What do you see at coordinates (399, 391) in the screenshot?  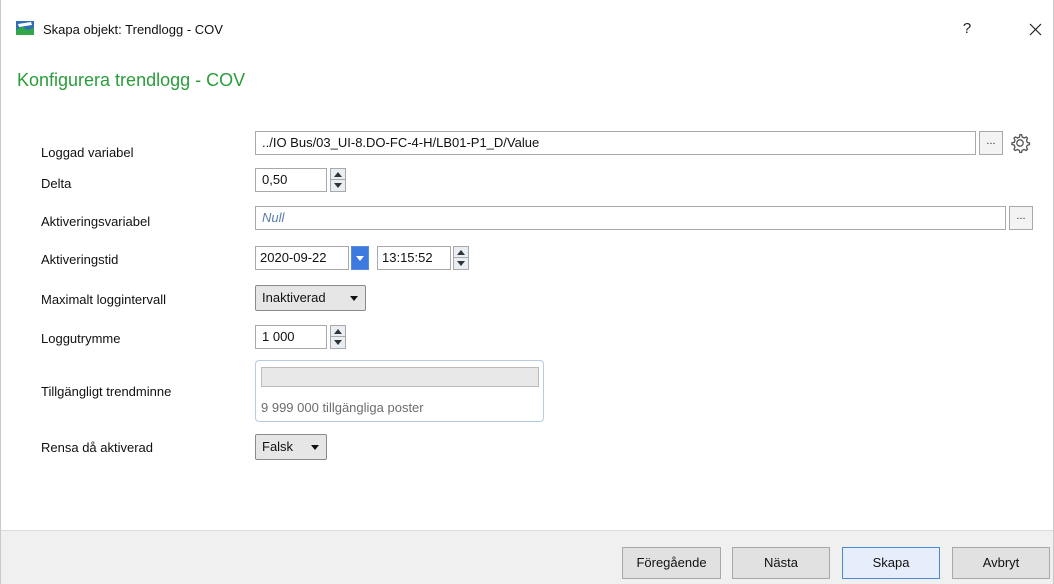 I see `trend-memory-panel: 9 999 000 tillgängliga poster` at bounding box center [399, 391].